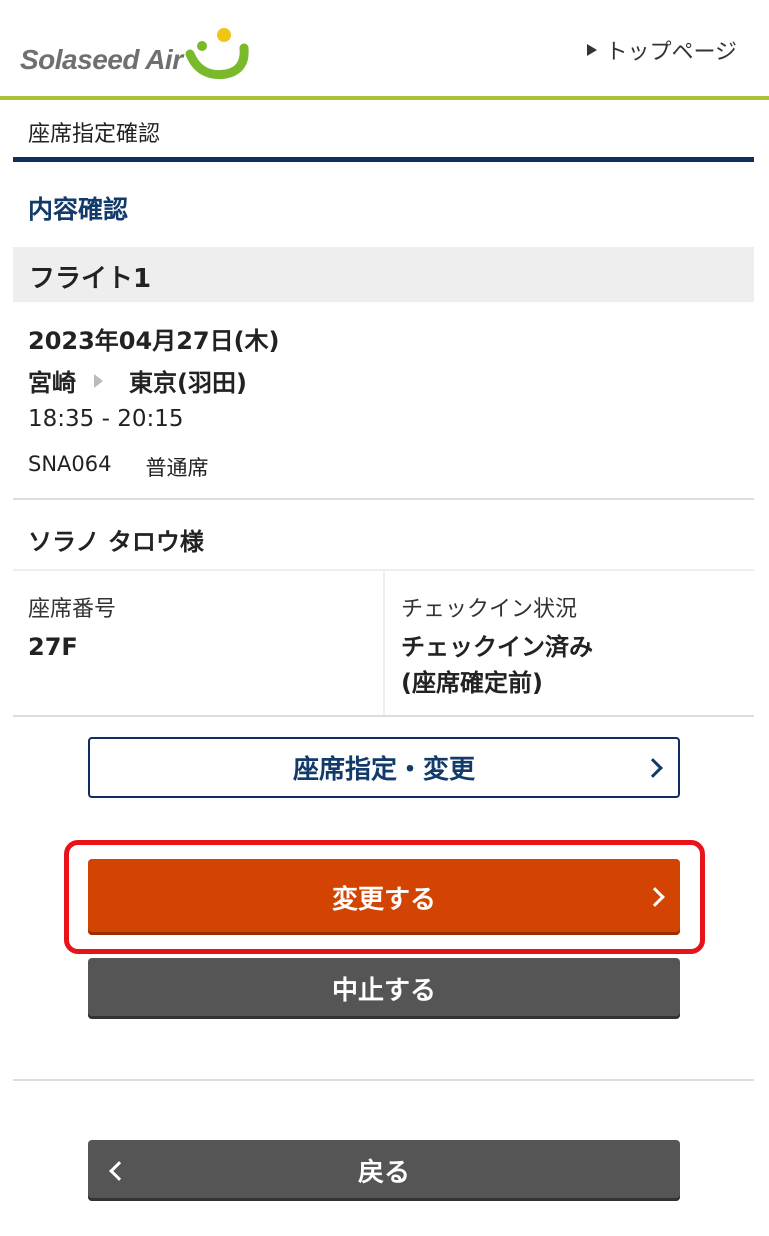 This screenshot has height=1236, width=769. Describe the element at coordinates (106, 419) in the screenshot. I see `flight-time: 18:35 - 20:15` at that location.